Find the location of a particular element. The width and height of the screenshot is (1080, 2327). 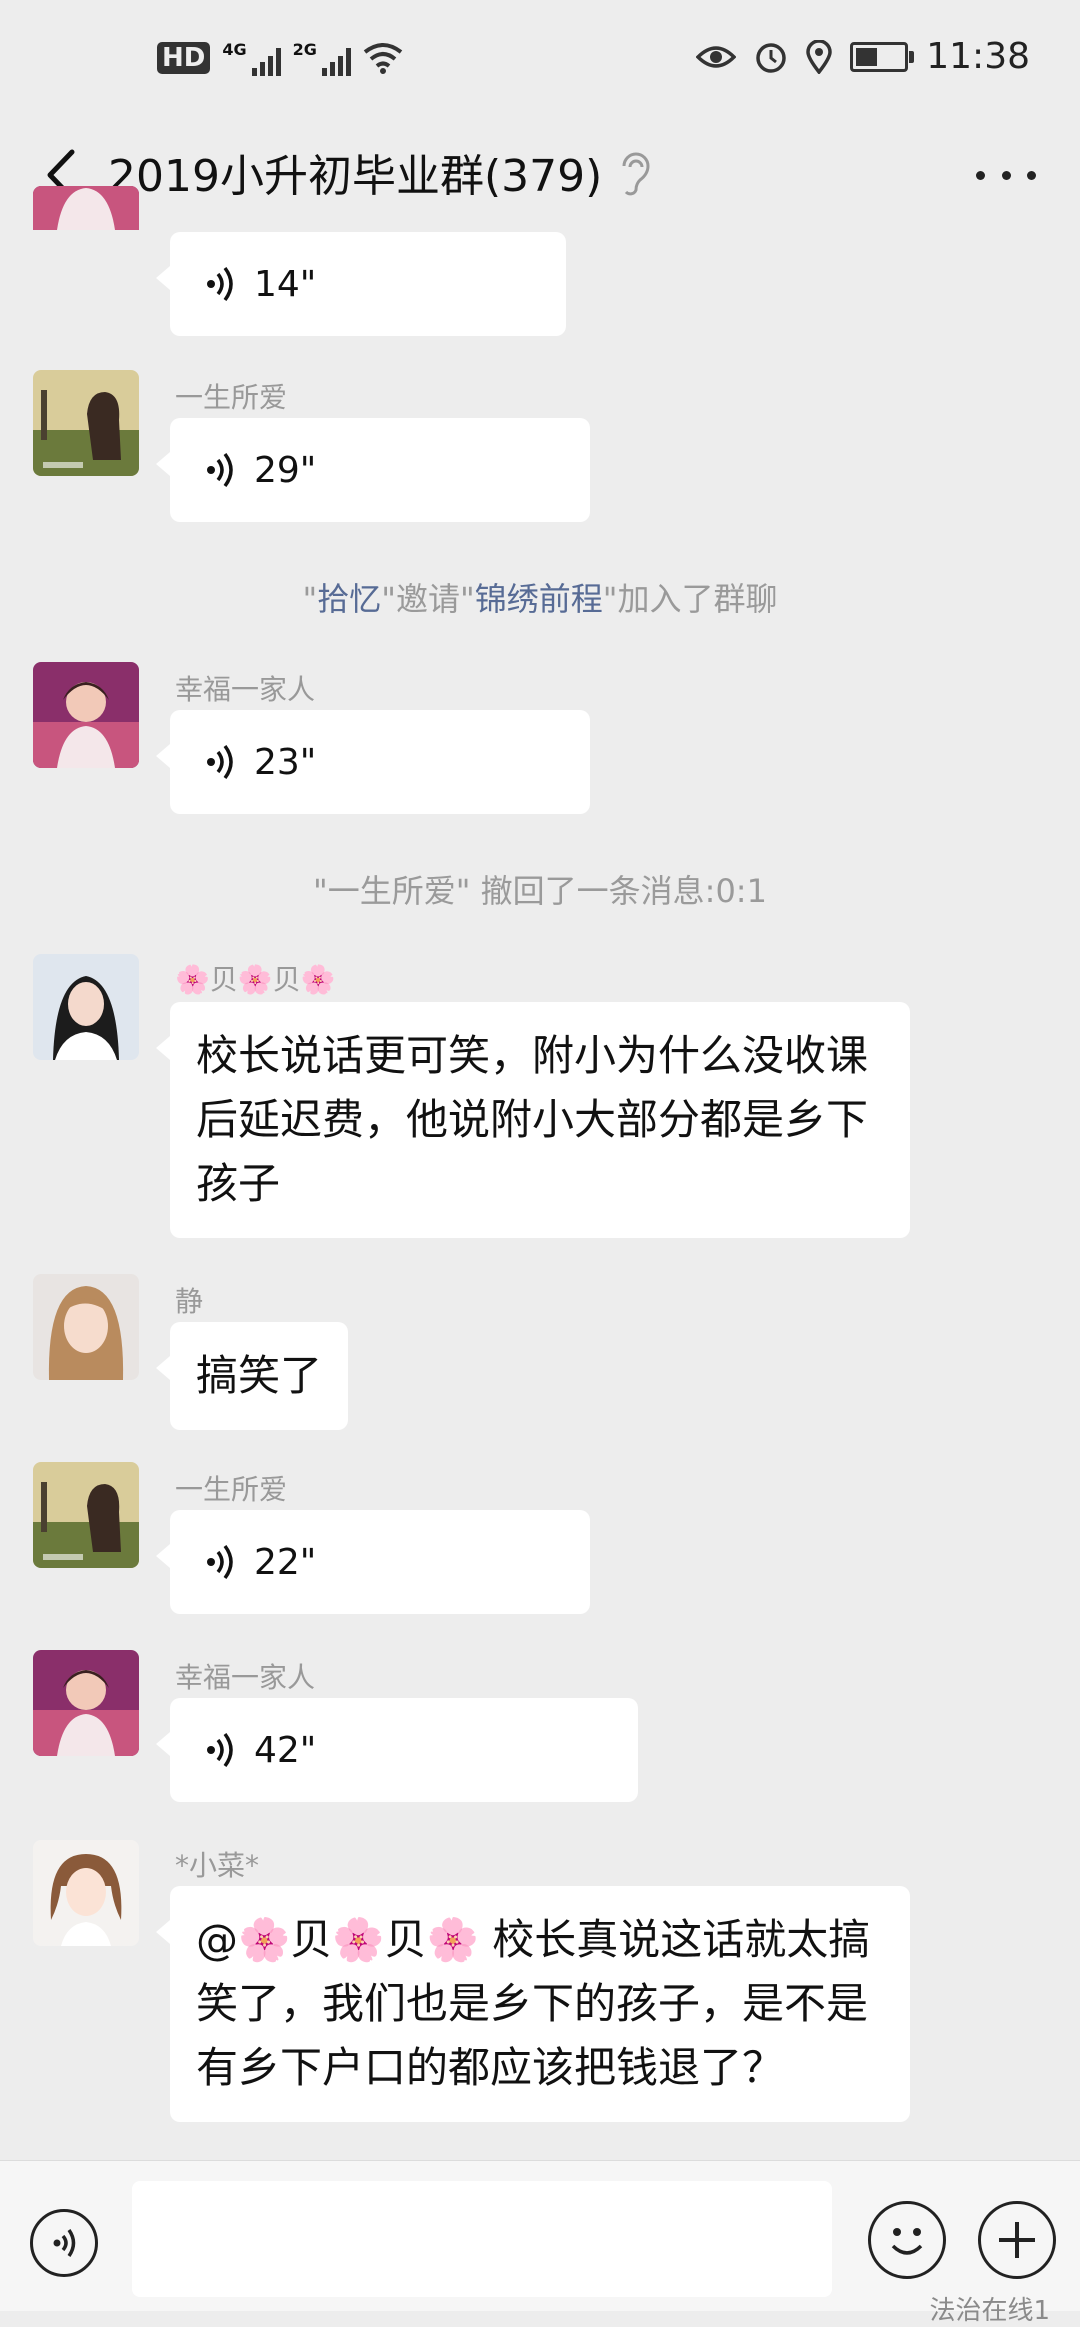

status-left: HD 4G 2G is located at coordinates (280, 58).